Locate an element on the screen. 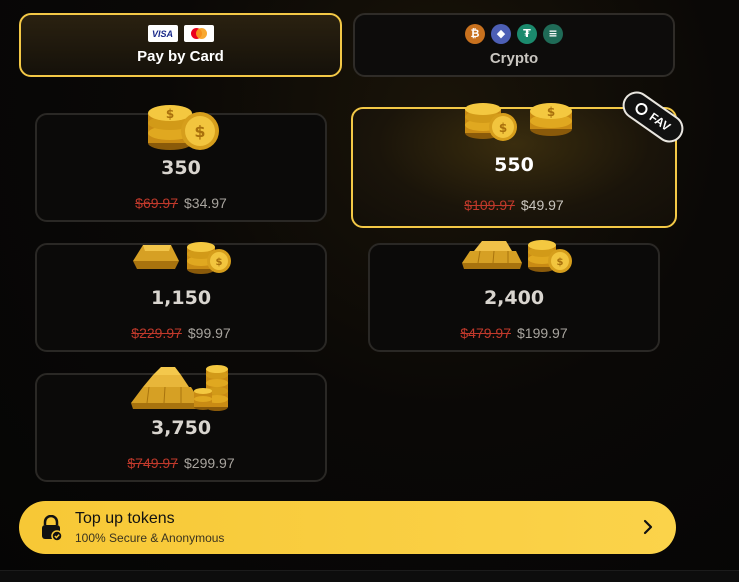  gold-pile-icon is located at coordinates (179, 388).